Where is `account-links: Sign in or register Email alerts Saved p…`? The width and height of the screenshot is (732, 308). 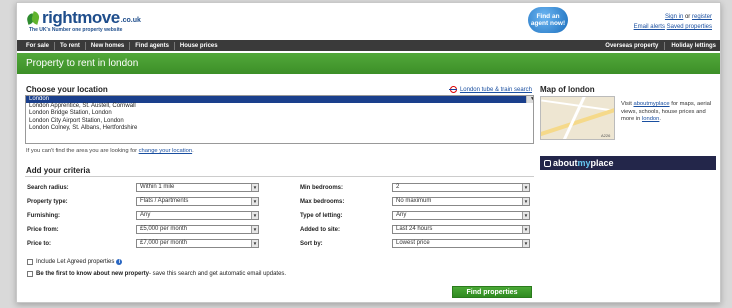
account-links: Sign in or register Email alerts Saved p… is located at coordinates (672, 22).